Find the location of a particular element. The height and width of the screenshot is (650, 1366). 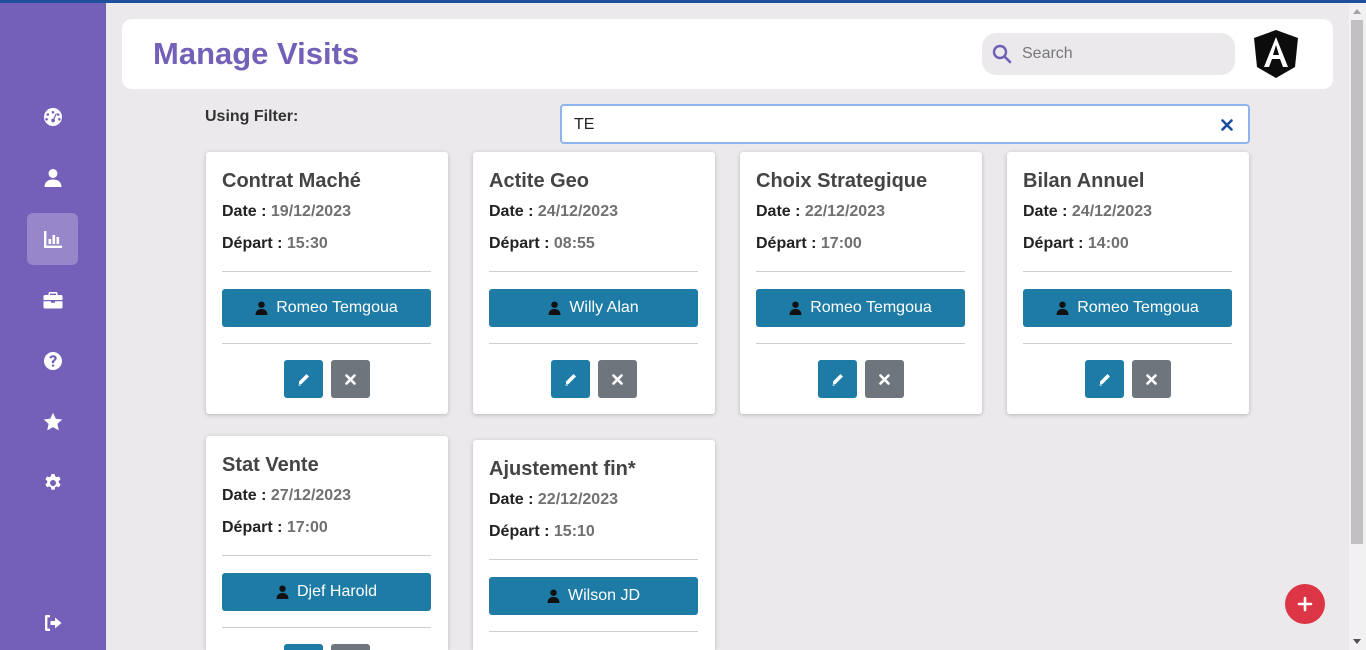

add-visit-button is located at coordinates (1305, 604).